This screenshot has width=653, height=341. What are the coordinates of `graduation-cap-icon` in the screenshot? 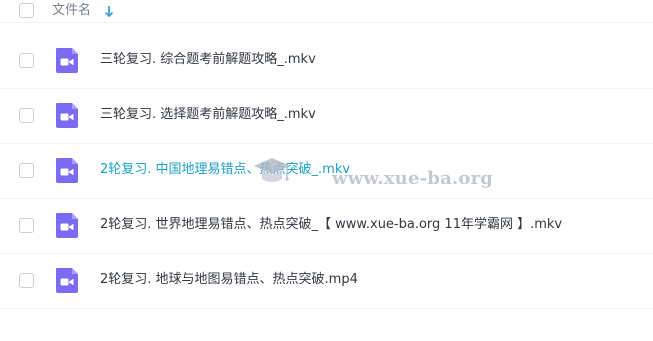 It's located at (272, 170).